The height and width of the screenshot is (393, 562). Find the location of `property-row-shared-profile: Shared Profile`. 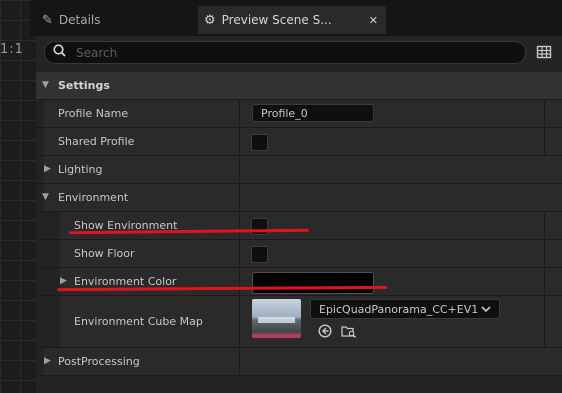

property-row-shared-profile: Shared Profile is located at coordinates (299, 142).